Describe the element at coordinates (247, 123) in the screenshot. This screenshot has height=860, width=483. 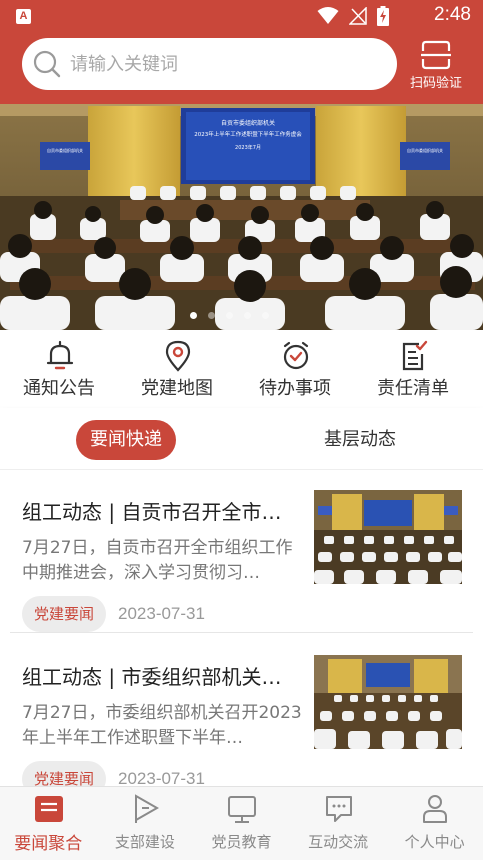
I see `banner-screen-title: 自贡市委组织部机关` at that location.